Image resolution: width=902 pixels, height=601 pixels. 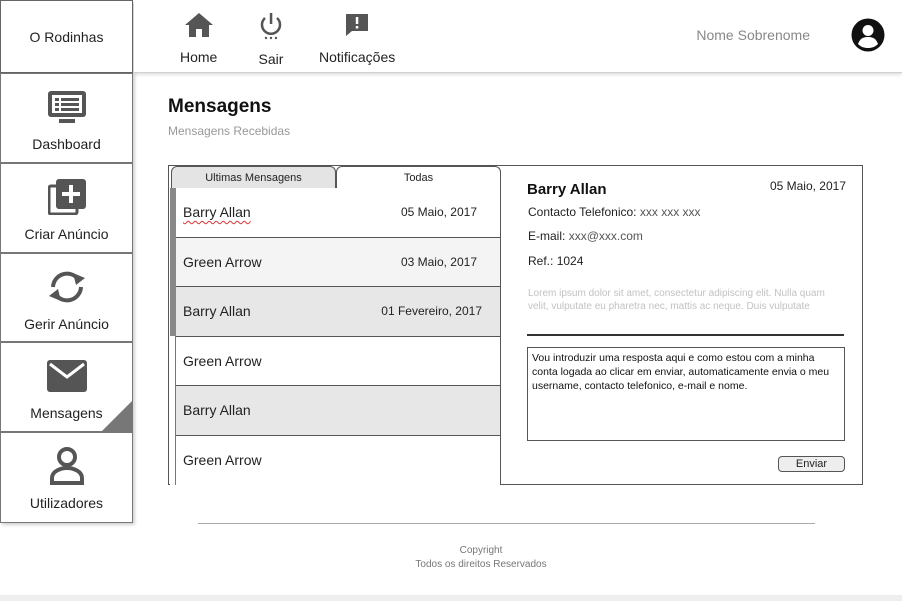 I want to click on sidebar-item-criar-anuncio: Criar Anúncio, so click(x=66, y=208).